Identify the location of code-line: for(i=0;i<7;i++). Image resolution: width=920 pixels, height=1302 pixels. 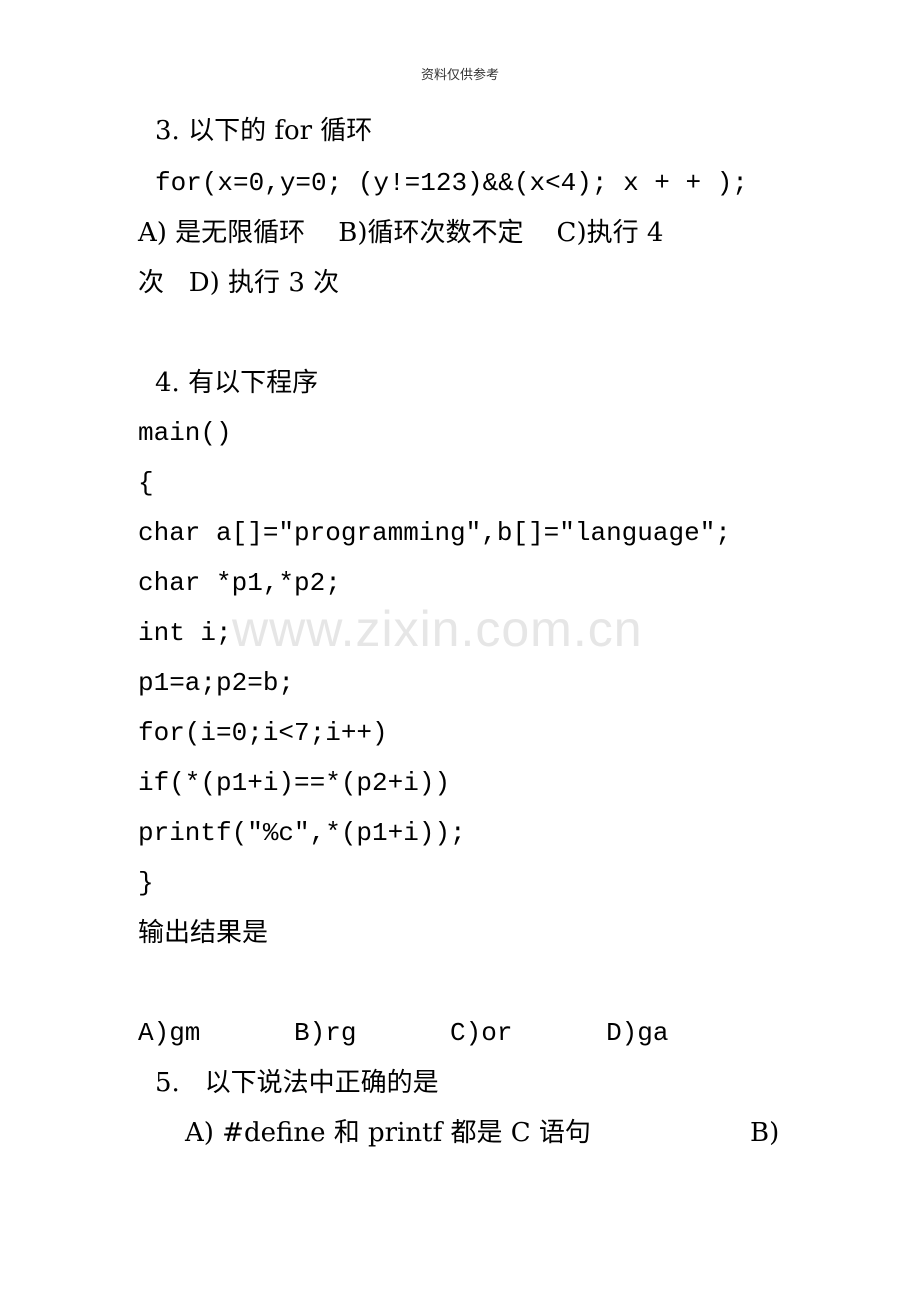
(263, 733).